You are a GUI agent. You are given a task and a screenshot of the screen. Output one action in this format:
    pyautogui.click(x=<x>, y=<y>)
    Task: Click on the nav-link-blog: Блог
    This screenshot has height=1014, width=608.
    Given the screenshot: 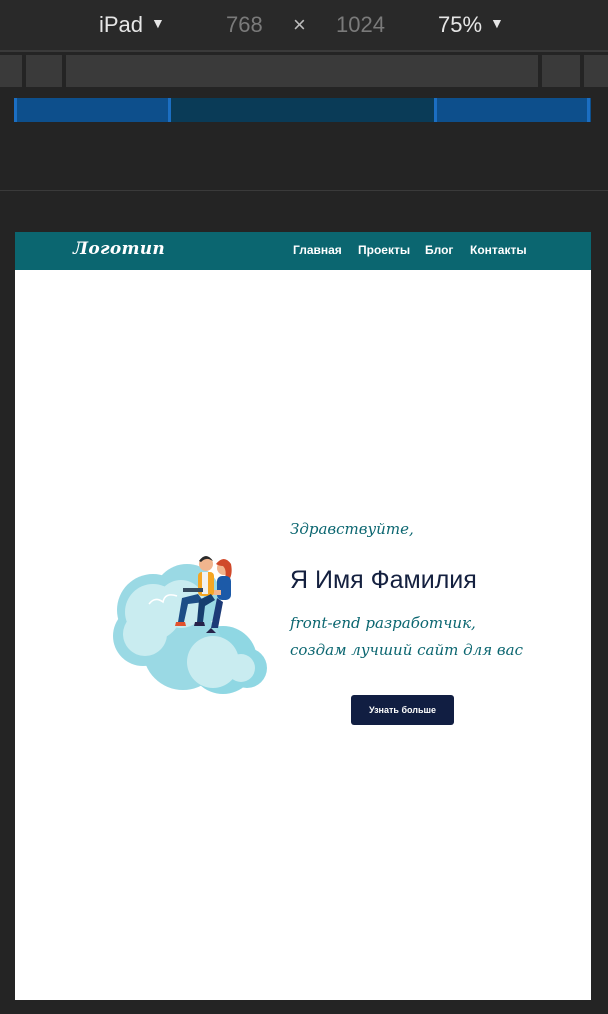 What is the action you would take?
    pyautogui.click(x=439, y=250)
    